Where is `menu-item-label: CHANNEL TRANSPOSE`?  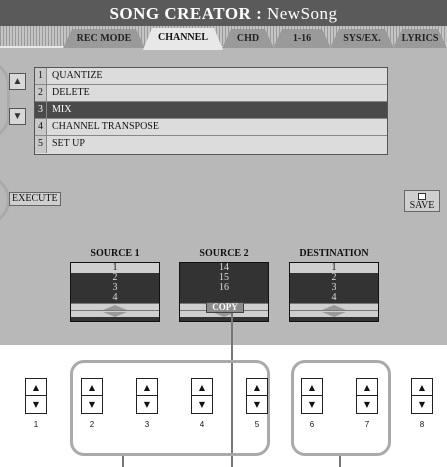 menu-item-label: CHANNEL TRANSPOSE is located at coordinates (105, 126).